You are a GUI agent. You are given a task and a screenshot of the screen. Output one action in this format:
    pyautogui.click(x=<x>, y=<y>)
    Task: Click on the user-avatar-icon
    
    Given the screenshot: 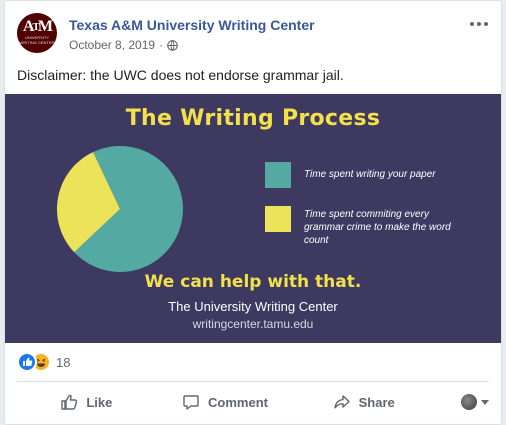 What is the action you would take?
    pyautogui.click(x=469, y=402)
    